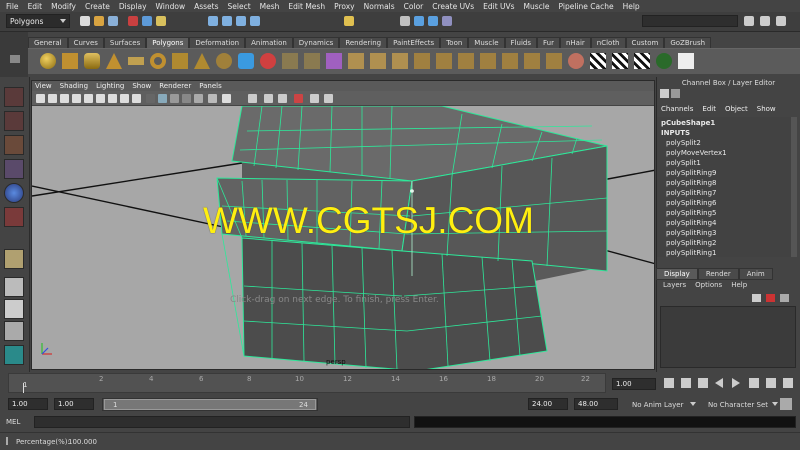  I want to click on select-camera-icon, so click(40, 98).